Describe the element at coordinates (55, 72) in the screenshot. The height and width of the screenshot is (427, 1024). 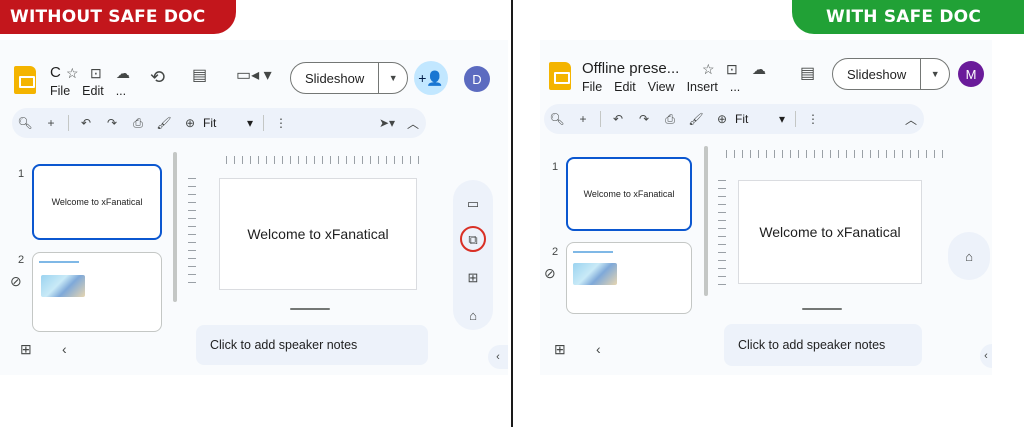
I see `document-title: C` at that location.